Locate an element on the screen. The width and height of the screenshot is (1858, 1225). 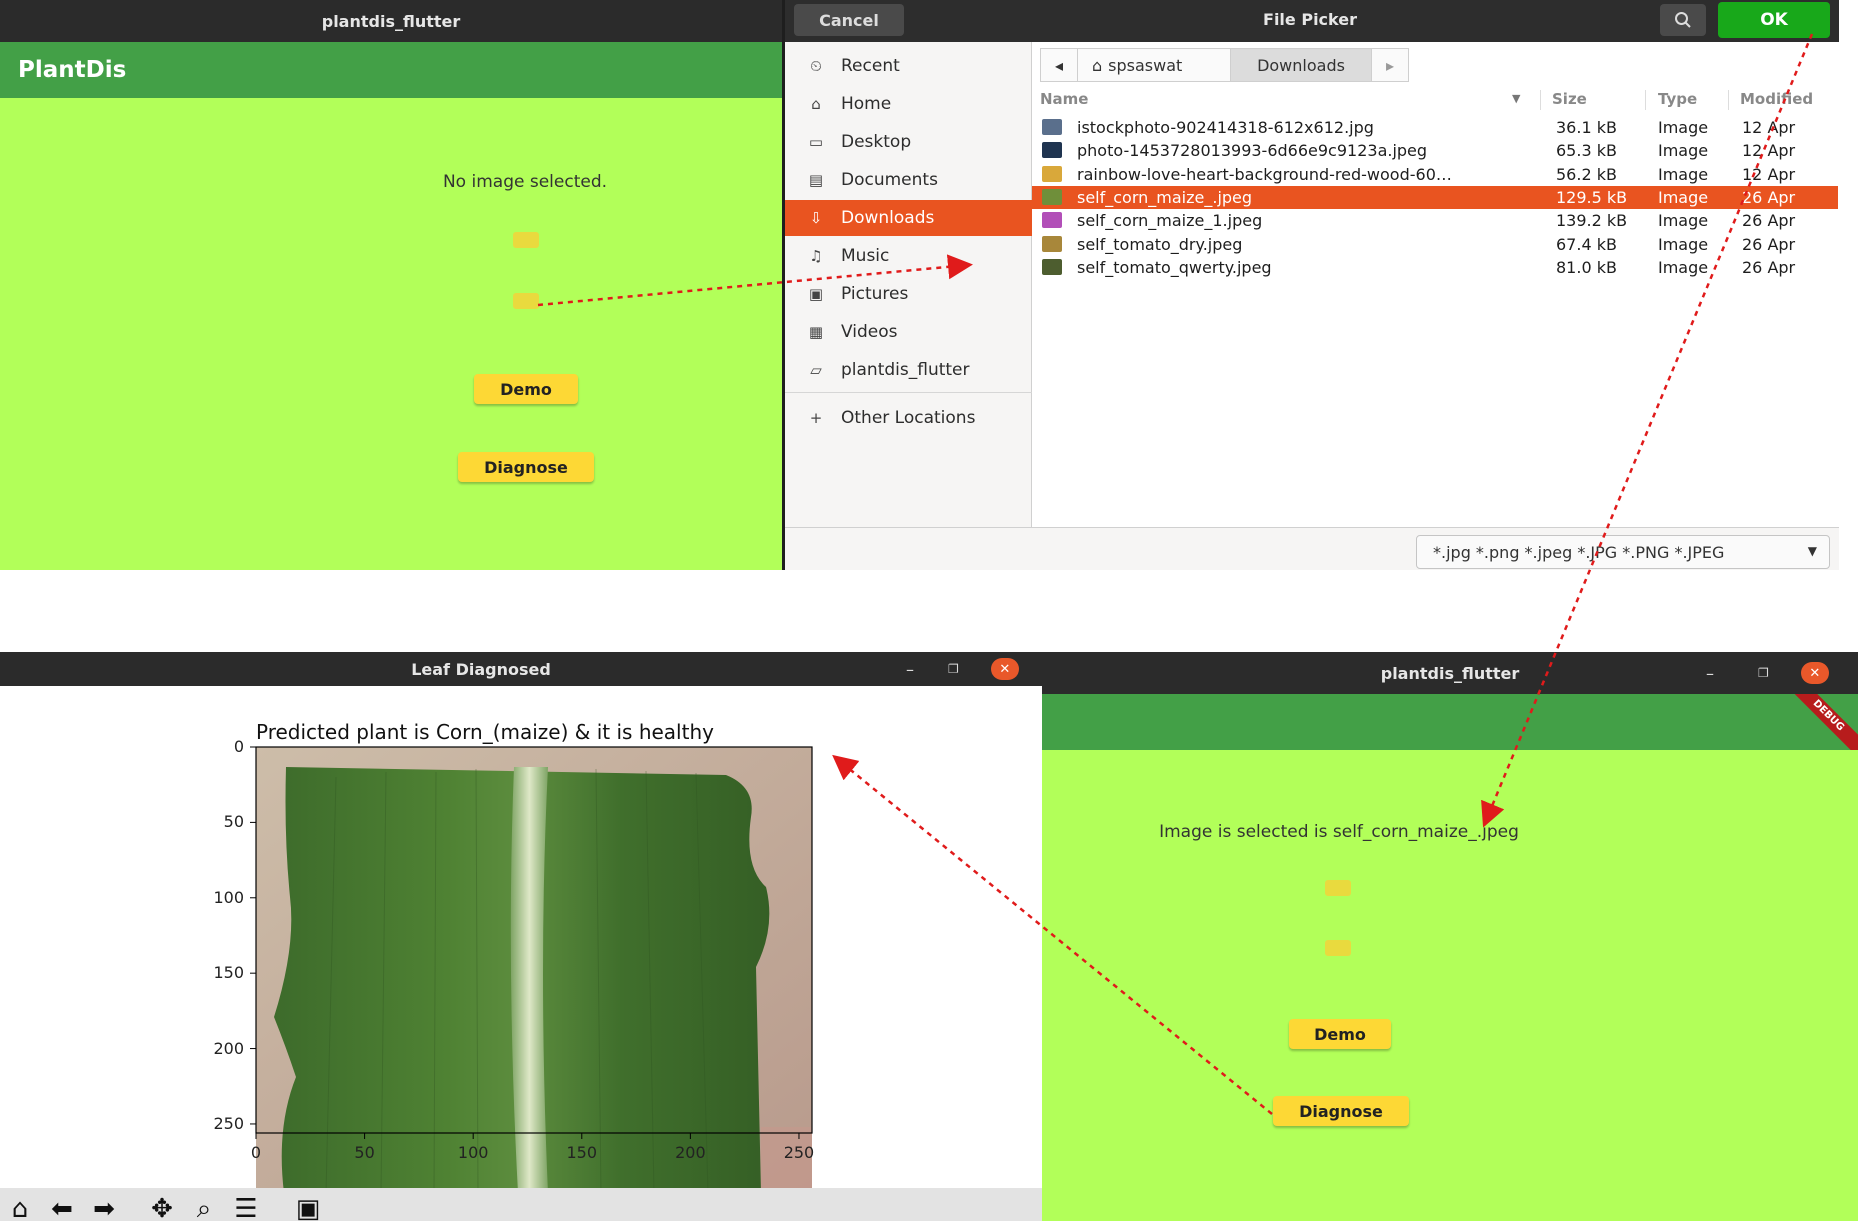
app1-diagnose-button: Diagnose is located at coordinates (526, 467).